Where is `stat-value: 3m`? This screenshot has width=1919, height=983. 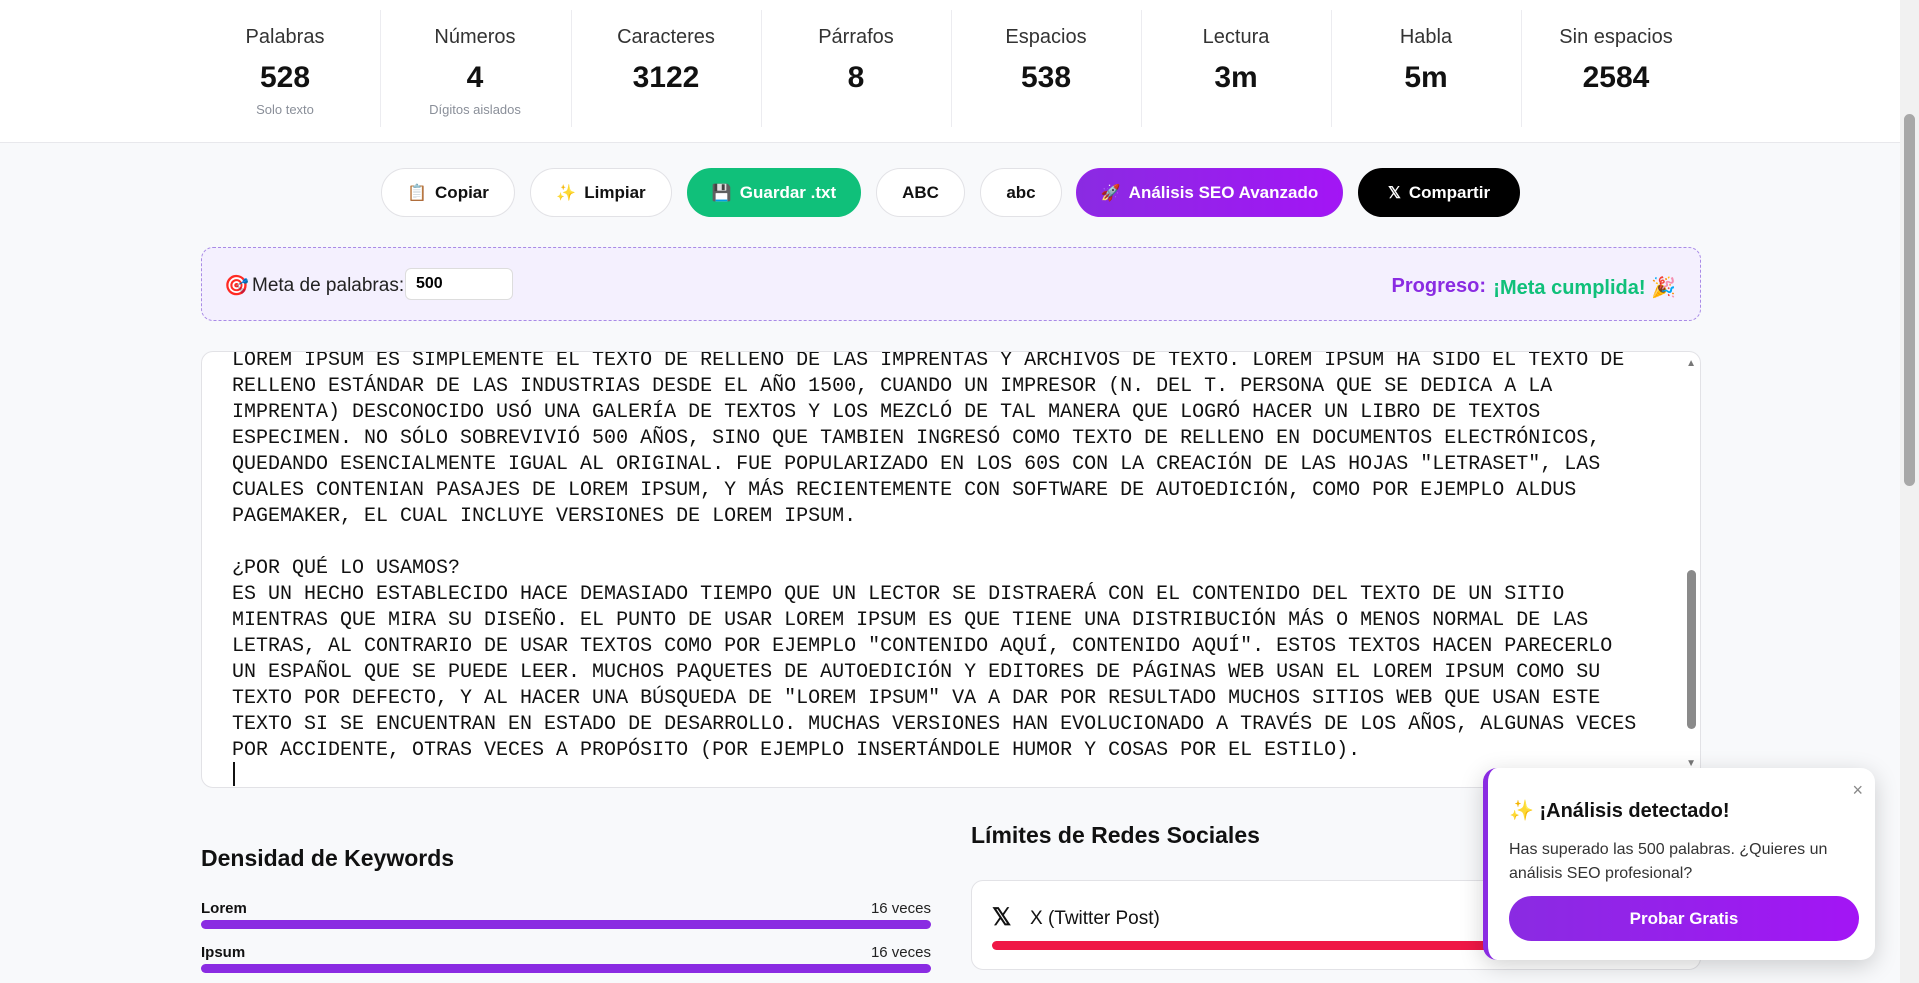 stat-value: 3m is located at coordinates (1236, 77).